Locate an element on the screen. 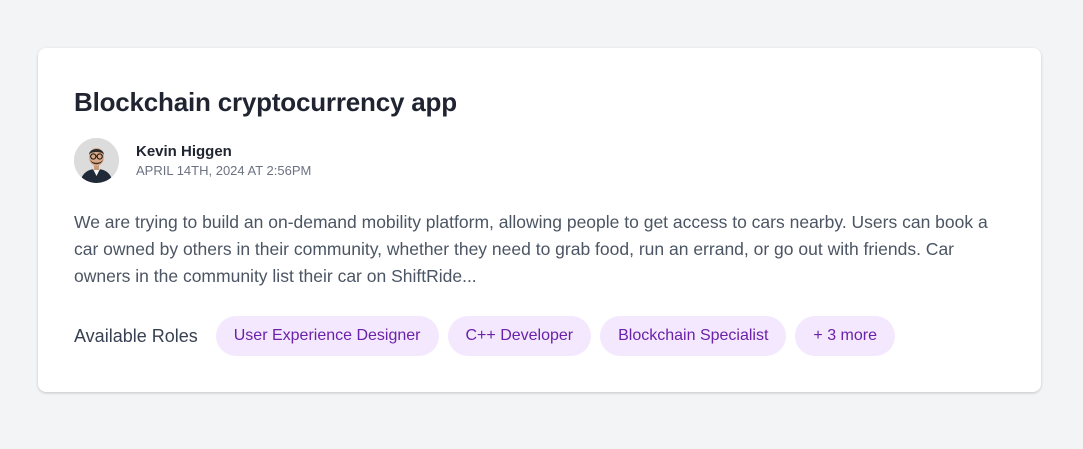 The width and height of the screenshot is (1083, 449). project-title: Blockchain cryptocurrency app is located at coordinates (539, 102).